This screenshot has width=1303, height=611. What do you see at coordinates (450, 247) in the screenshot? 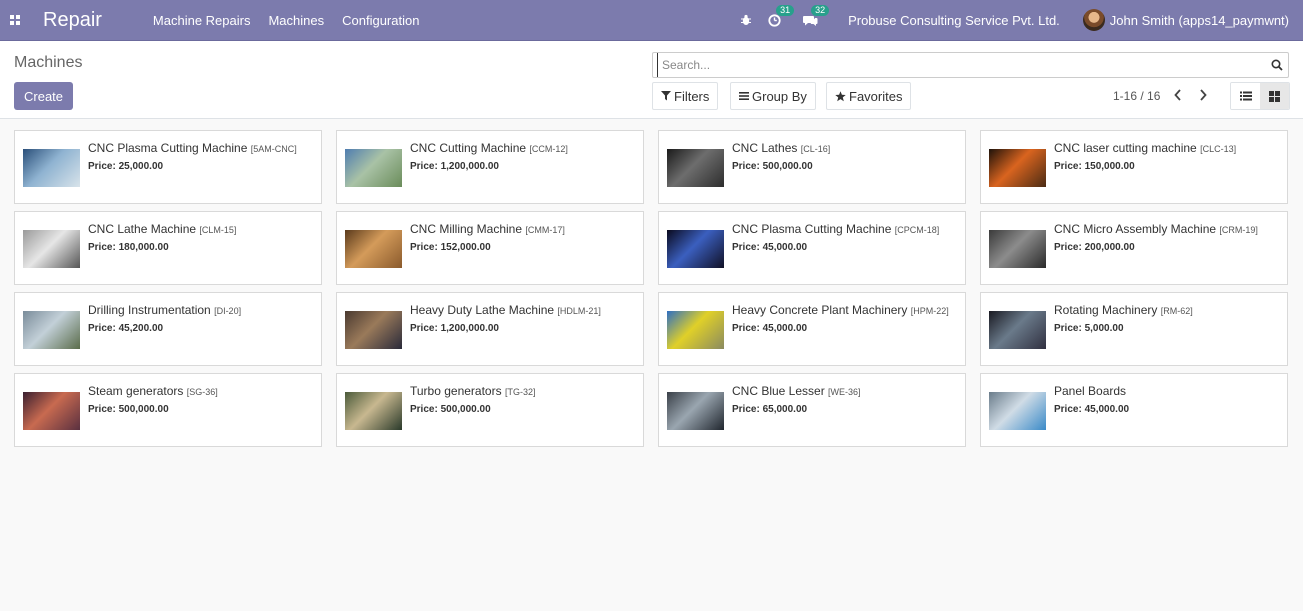
I see `machine-price: Price: 152,000.00` at bounding box center [450, 247].